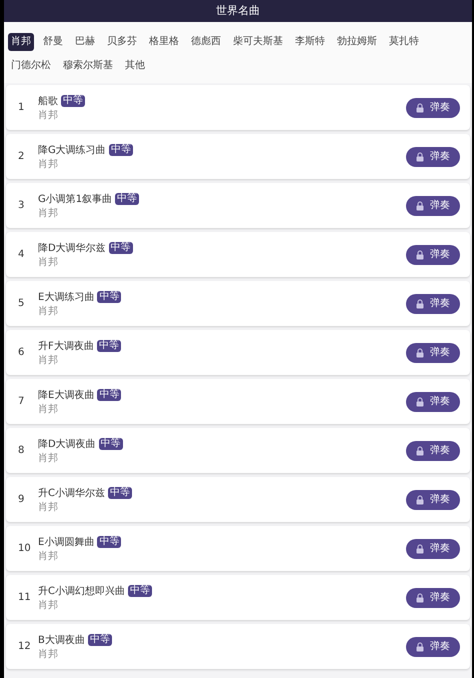 Image resolution: width=474 pixels, height=678 pixels. Describe the element at coordinates (72, 151) in the screenshot. I see `song-title: 降G大调练习曲` at that location.